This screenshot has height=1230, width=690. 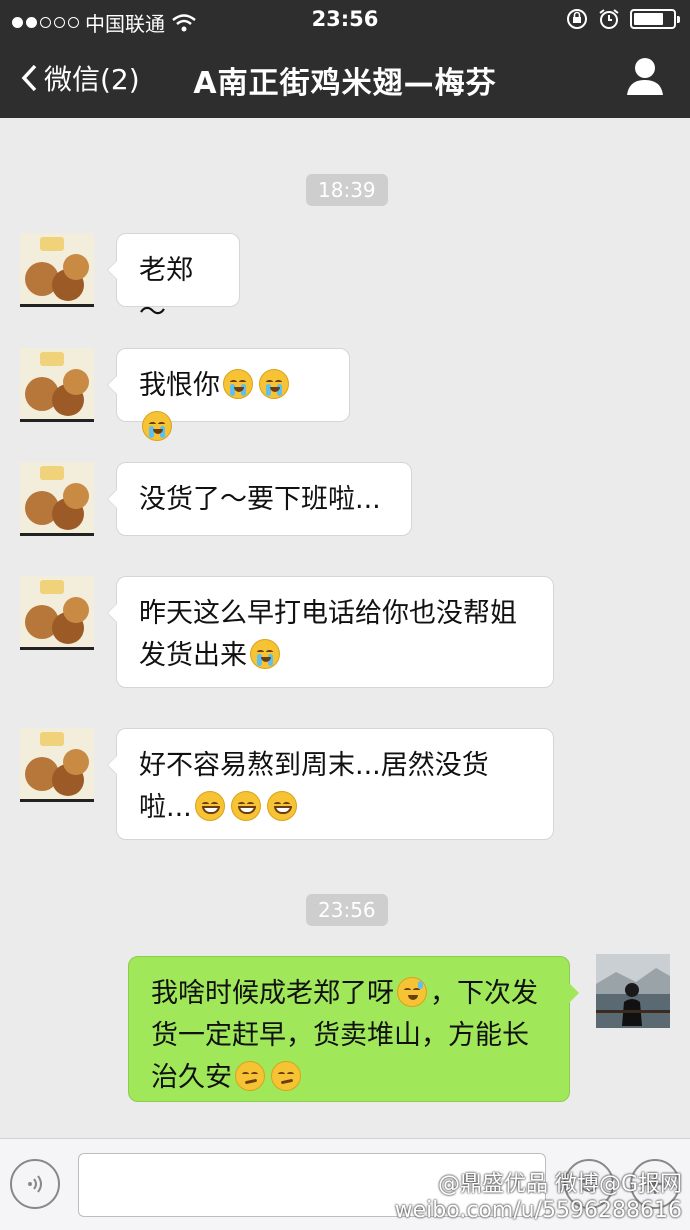 What do you see at coordinates (345, 1184) in the screenshot?
I see `input-bar: @鼎盛优品 微博@G报网 weibo.com/u/5596288616` at bounding box center [345, 1184].